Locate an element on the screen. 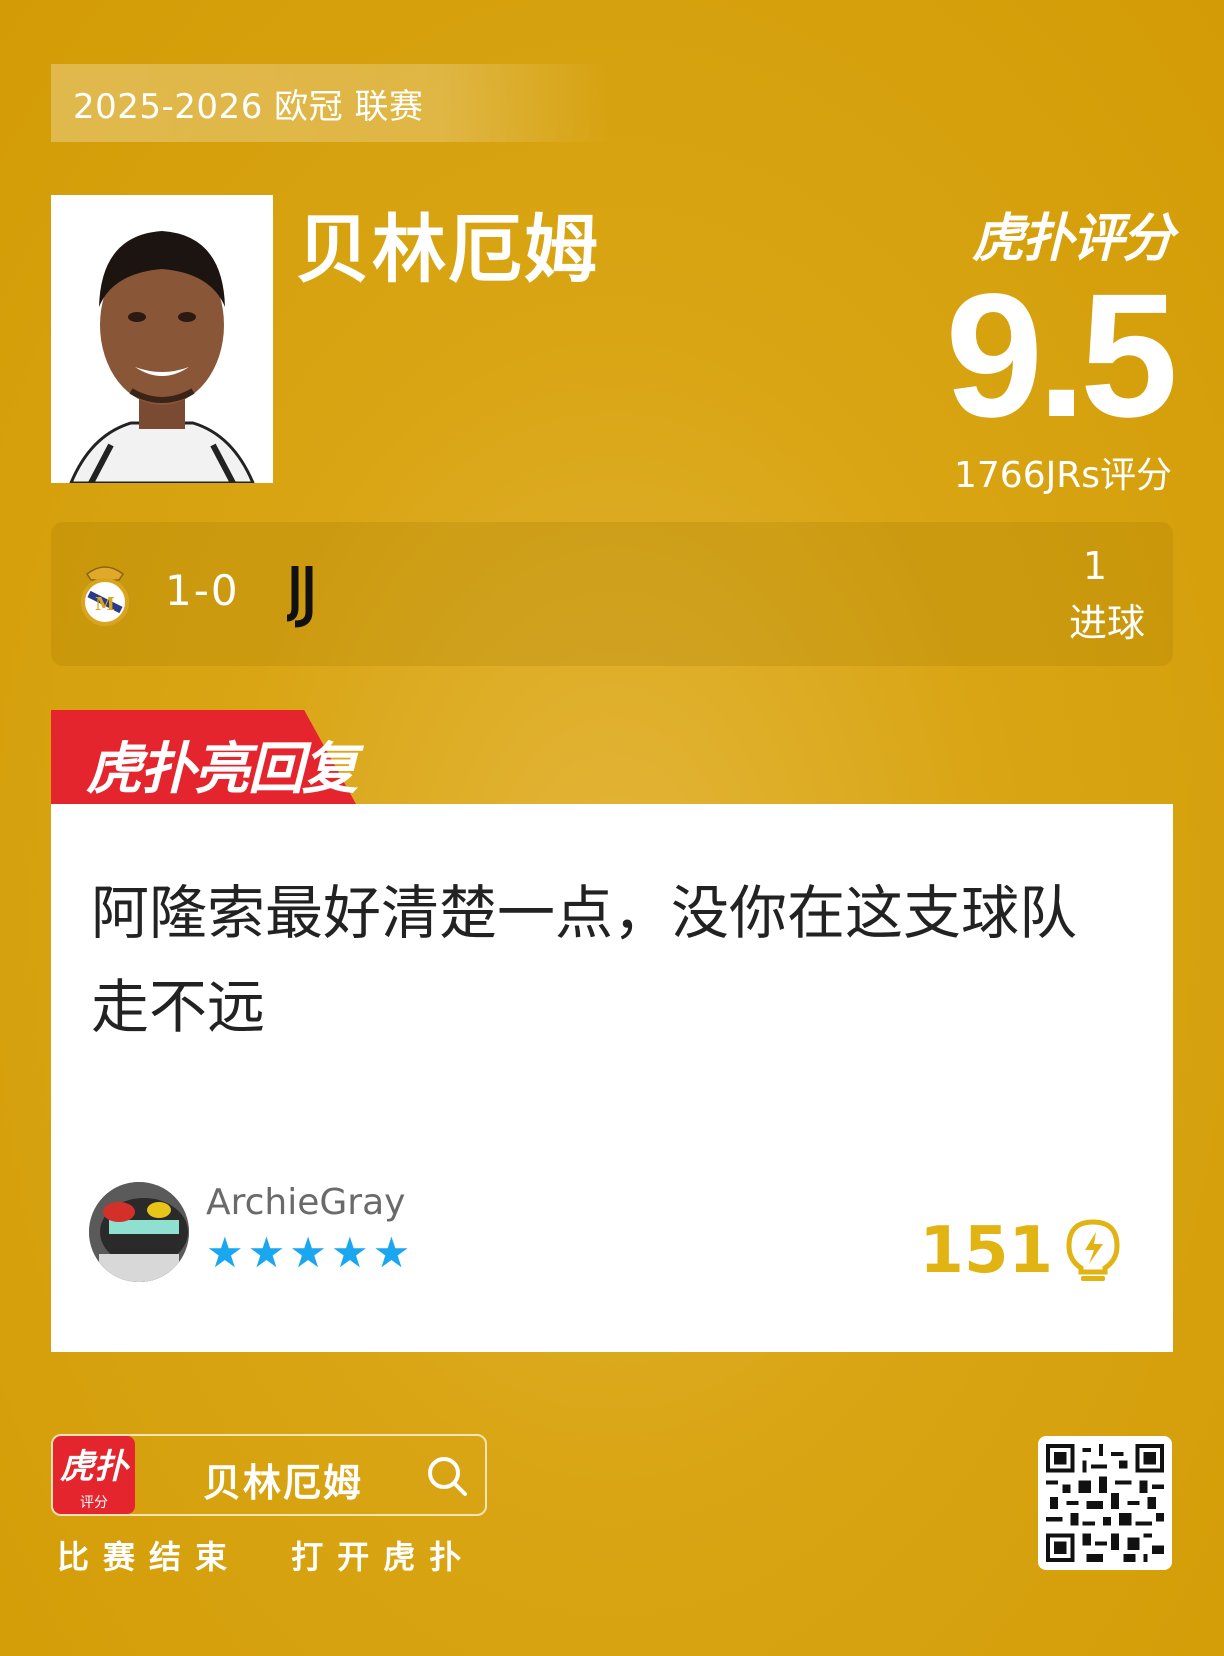 This screenshot has height=1656, width=1224. rating-votes: 1766JRs评分 is located at coordinates (1062, 475).